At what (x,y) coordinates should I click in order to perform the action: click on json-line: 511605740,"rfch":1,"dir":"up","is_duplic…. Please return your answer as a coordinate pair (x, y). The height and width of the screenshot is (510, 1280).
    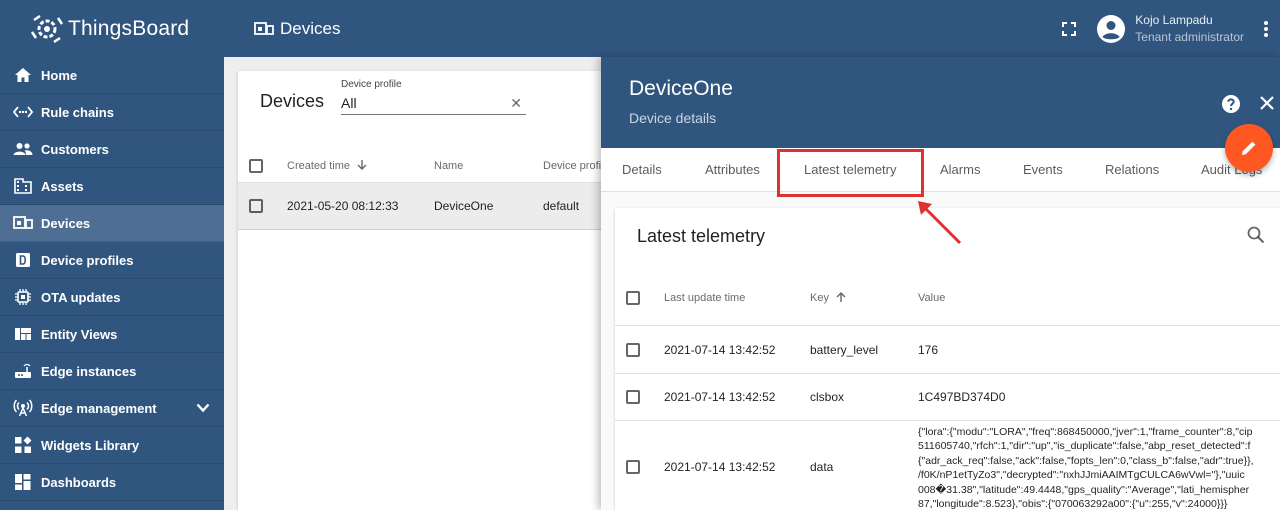
    Looking at the image, I should click on (1084, 446).